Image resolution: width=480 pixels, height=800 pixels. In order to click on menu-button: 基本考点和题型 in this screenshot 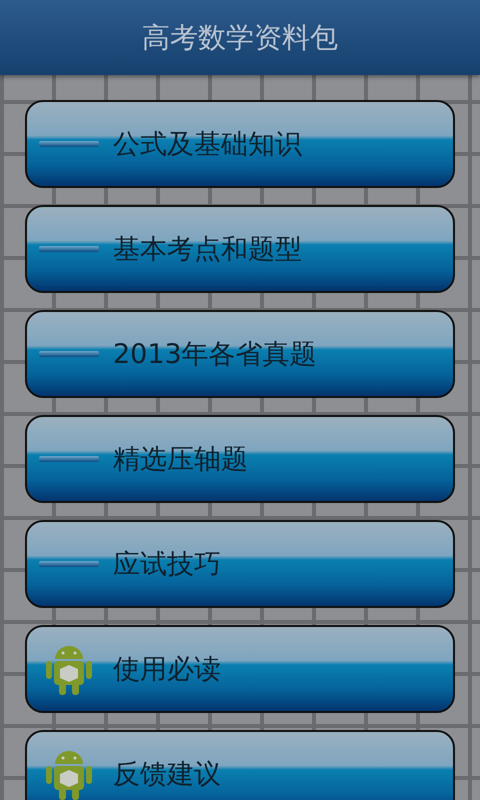, I will do `click(240, 249)`.